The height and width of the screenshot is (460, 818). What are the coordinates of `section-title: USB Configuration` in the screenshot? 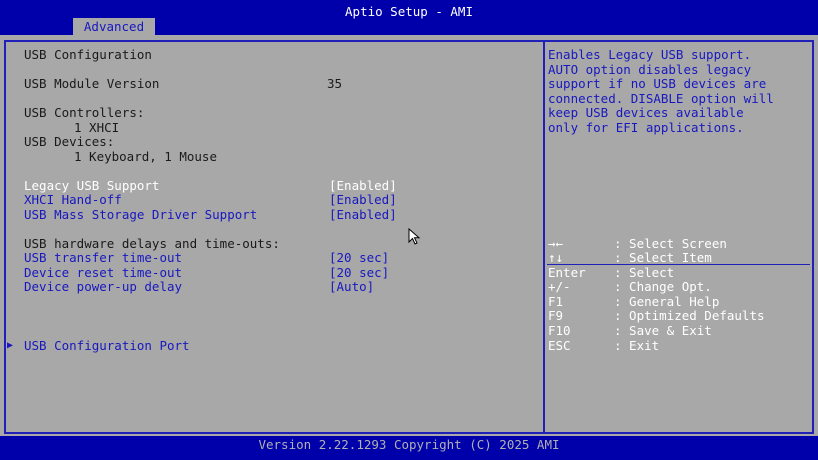 It's located at (88, 54).